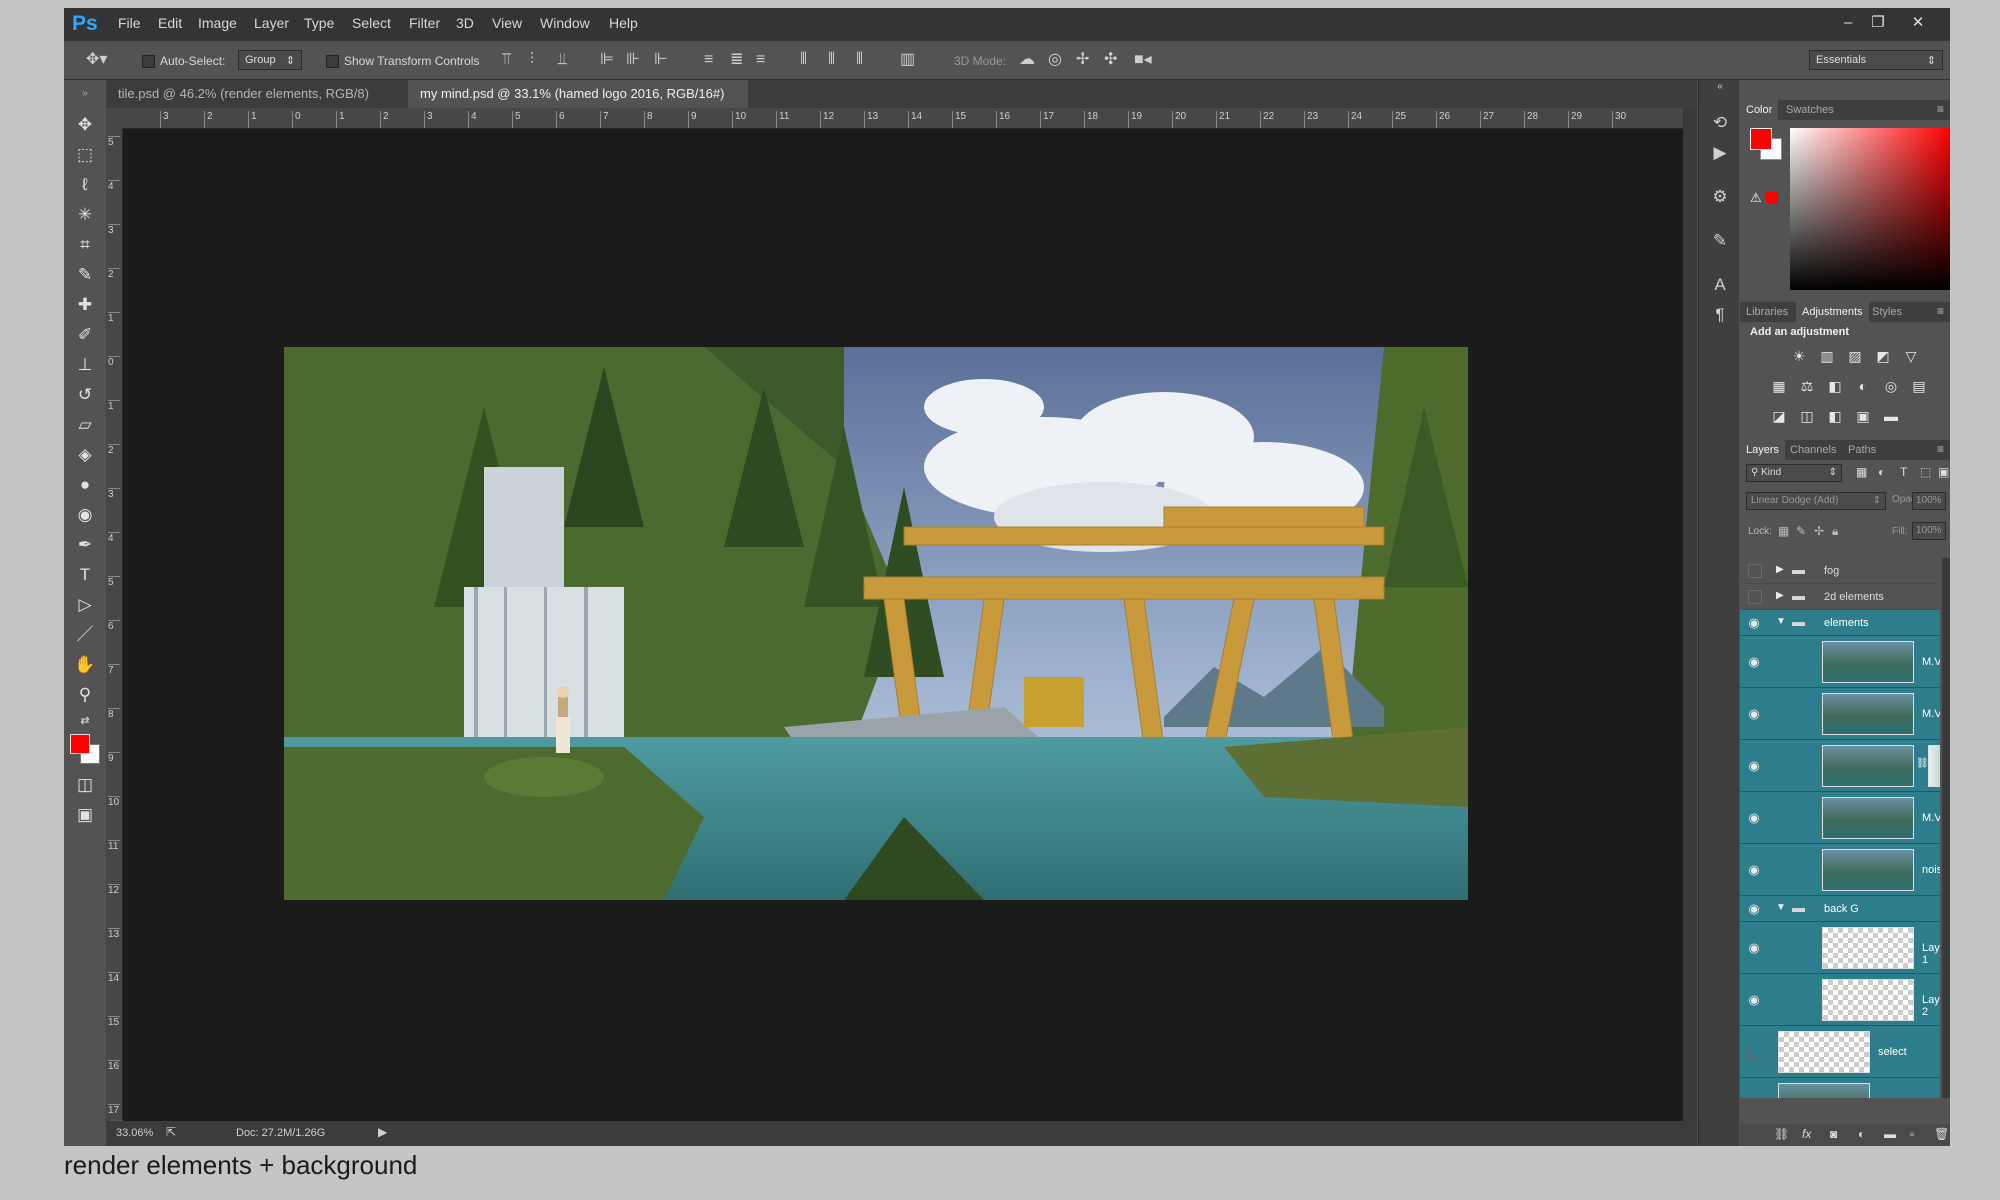 This screenshot has height=1200, width=2000. What do you see at coordinates (170, 23) in the screenshot?
I see `menu-edit: Edit` at bounding box center [170, 23].